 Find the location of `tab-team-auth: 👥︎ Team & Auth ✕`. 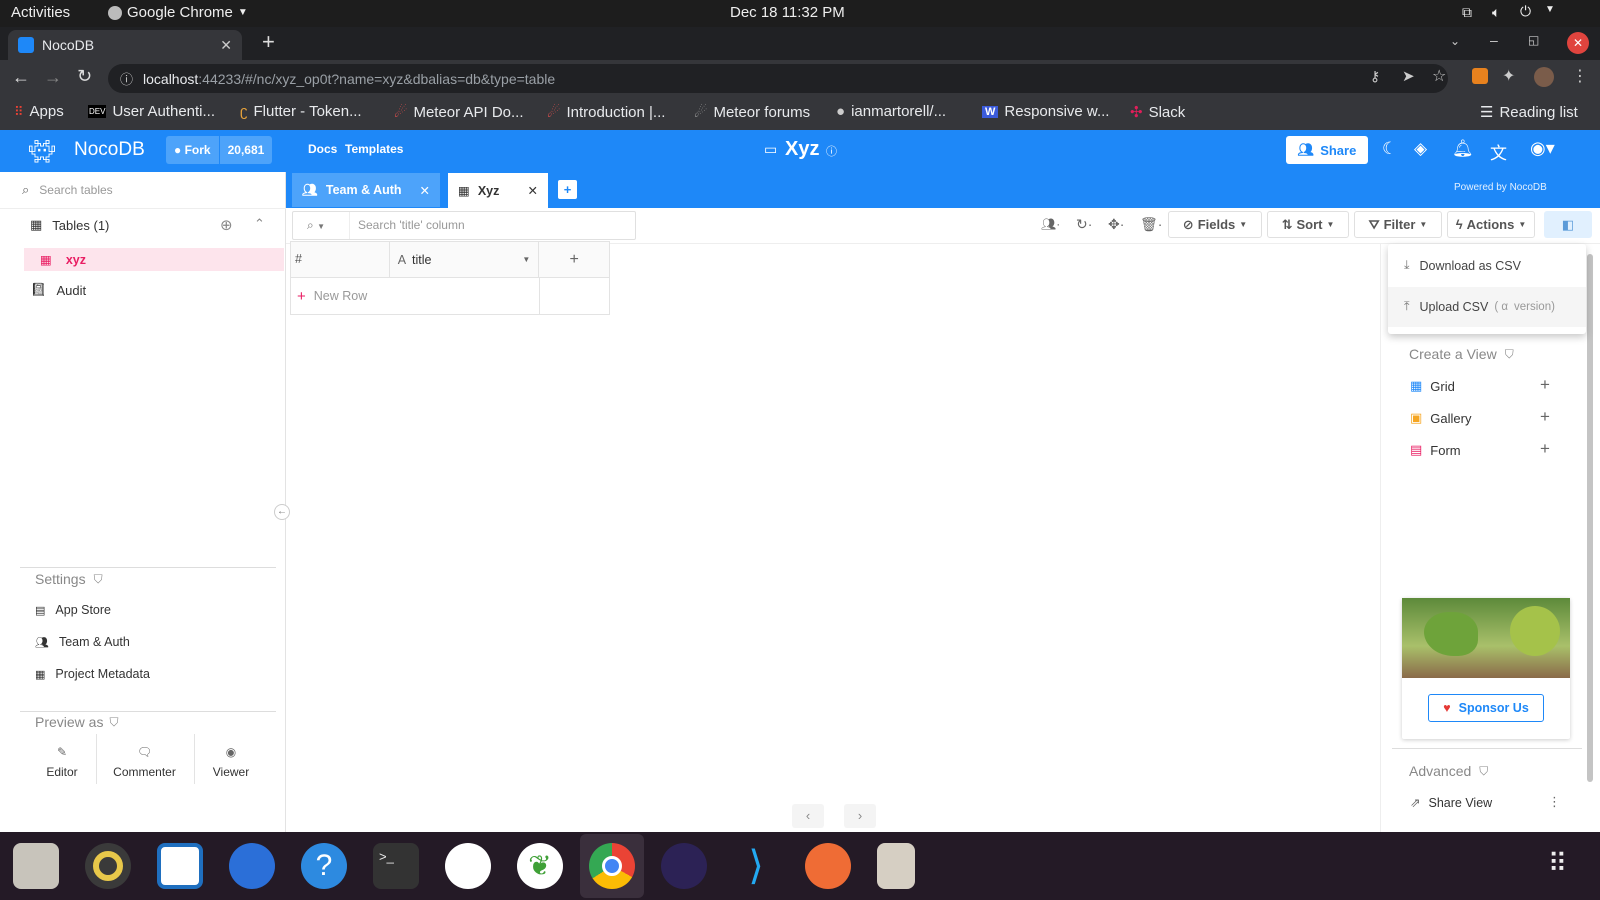

tab-team-auth: 👥︎ Team & Auth ✕ is located at coordinates (366, 190).